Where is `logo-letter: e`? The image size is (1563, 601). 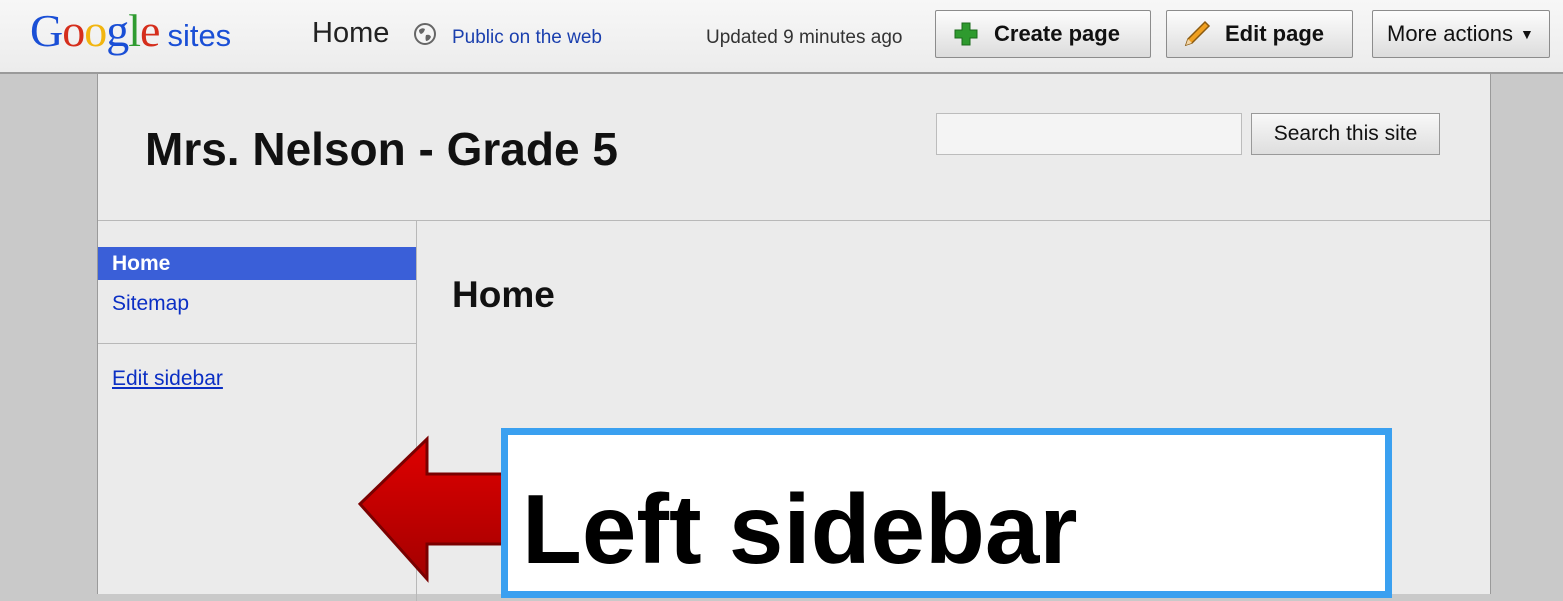 logo-letter: e is located at coordinates (150, 30).